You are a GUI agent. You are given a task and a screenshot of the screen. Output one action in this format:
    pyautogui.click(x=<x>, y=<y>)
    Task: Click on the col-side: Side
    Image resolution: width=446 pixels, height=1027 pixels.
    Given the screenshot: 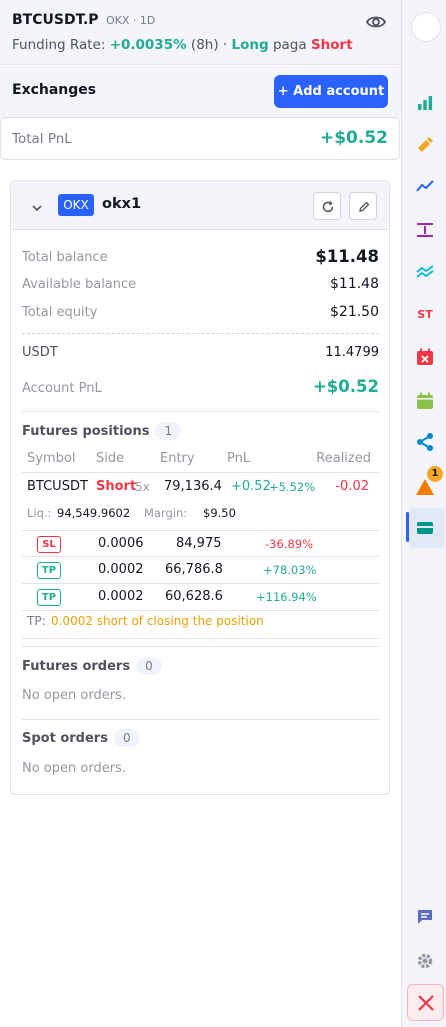 What is the action you would take?
    pyautogui.click(x=110, y=458)
    